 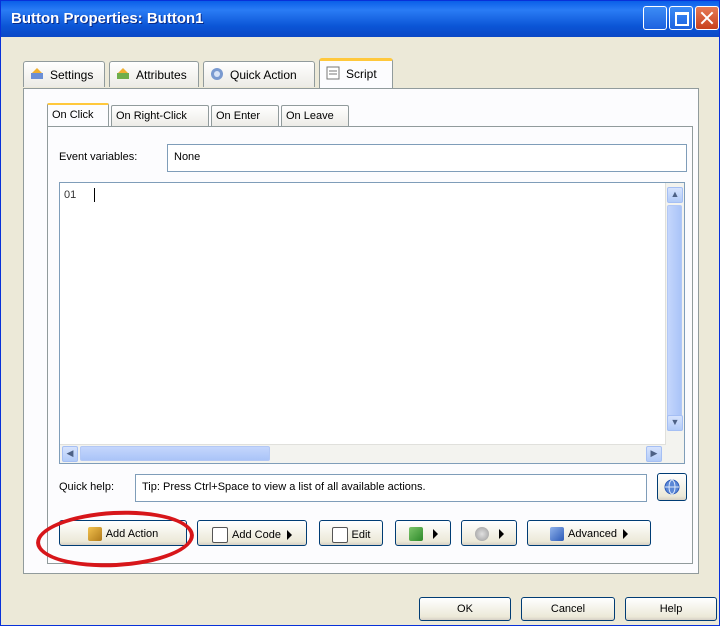 What do you see at coordinates (361, 74) in the screenshot?
I see `tab-label: Script` at bounding box center [361, 74].